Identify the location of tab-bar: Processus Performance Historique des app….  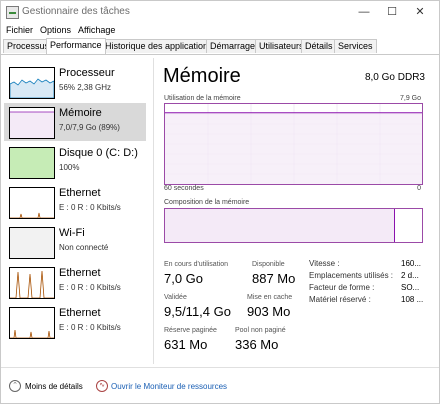
(220, 46).